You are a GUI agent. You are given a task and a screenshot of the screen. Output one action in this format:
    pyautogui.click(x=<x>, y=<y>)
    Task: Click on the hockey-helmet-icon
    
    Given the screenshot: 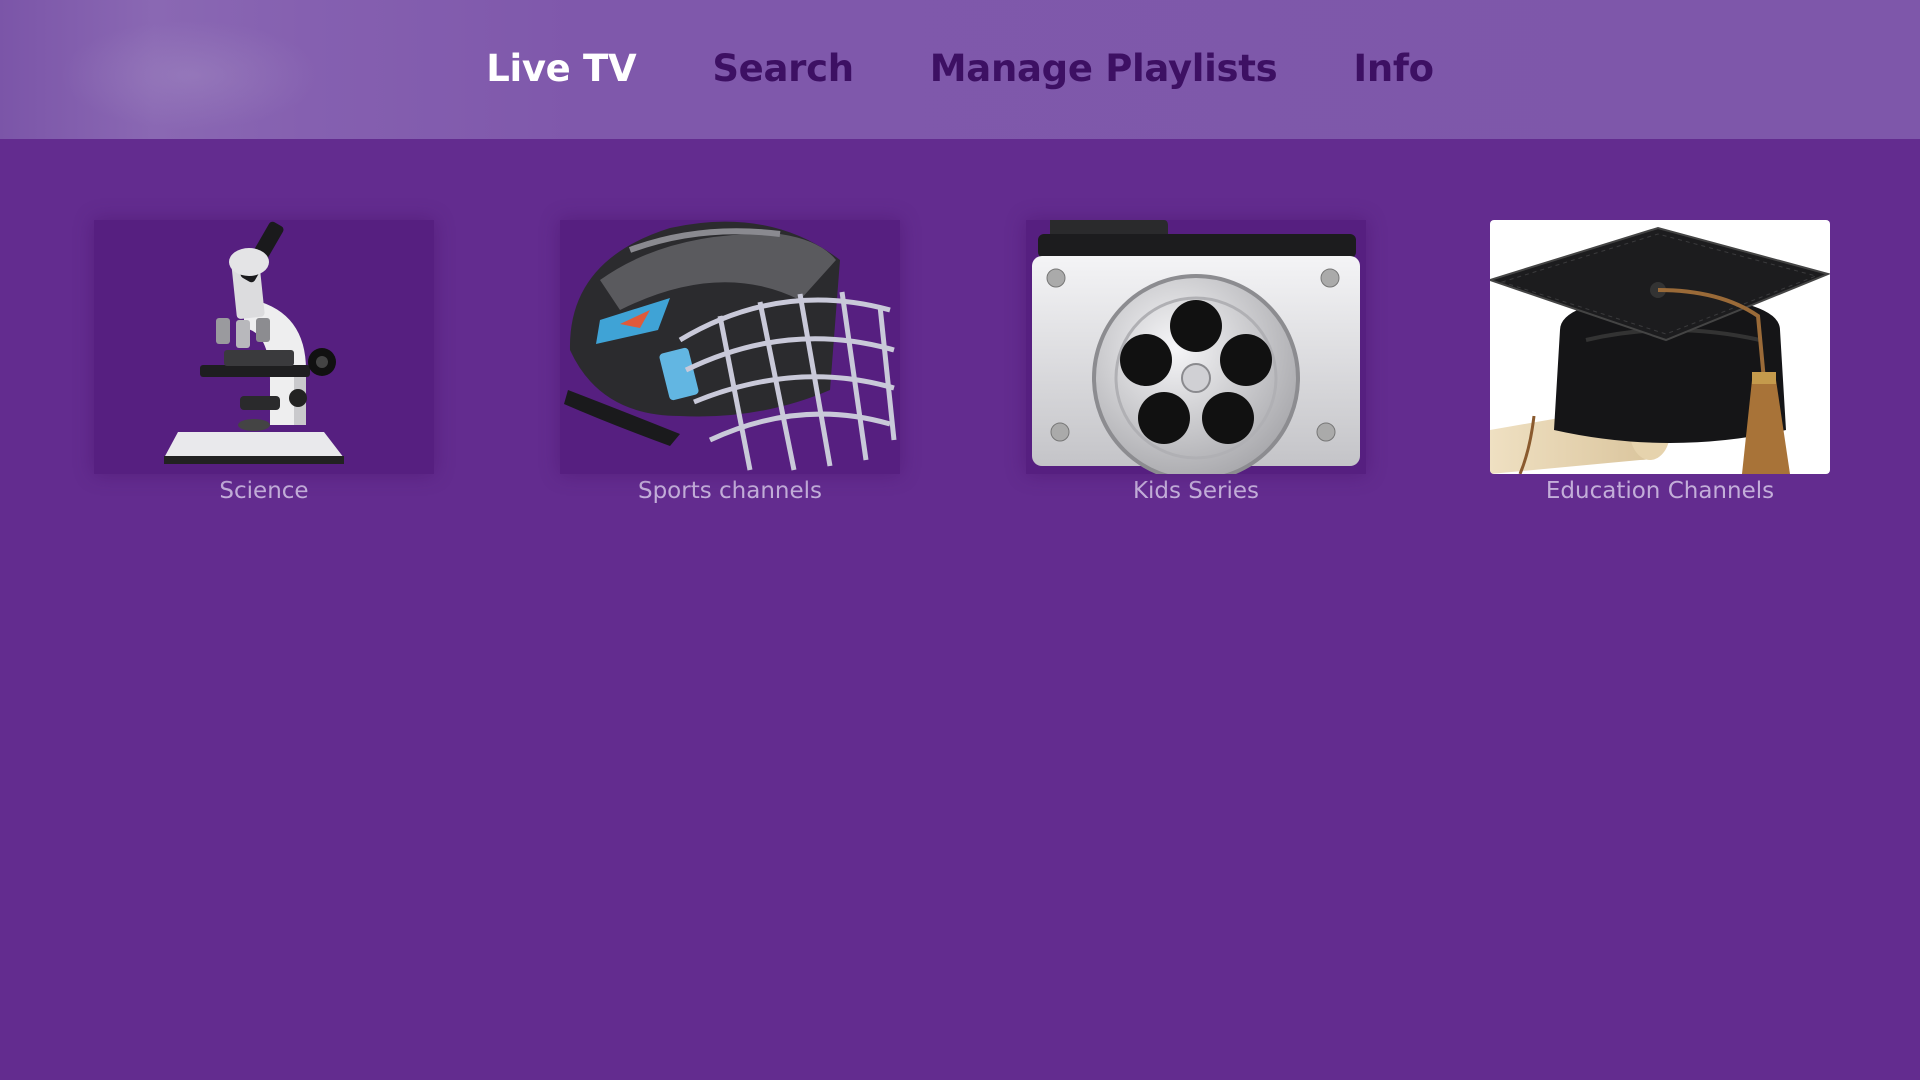 What is the action you would take?
    pyautogui.click(x=730, y=346)
    